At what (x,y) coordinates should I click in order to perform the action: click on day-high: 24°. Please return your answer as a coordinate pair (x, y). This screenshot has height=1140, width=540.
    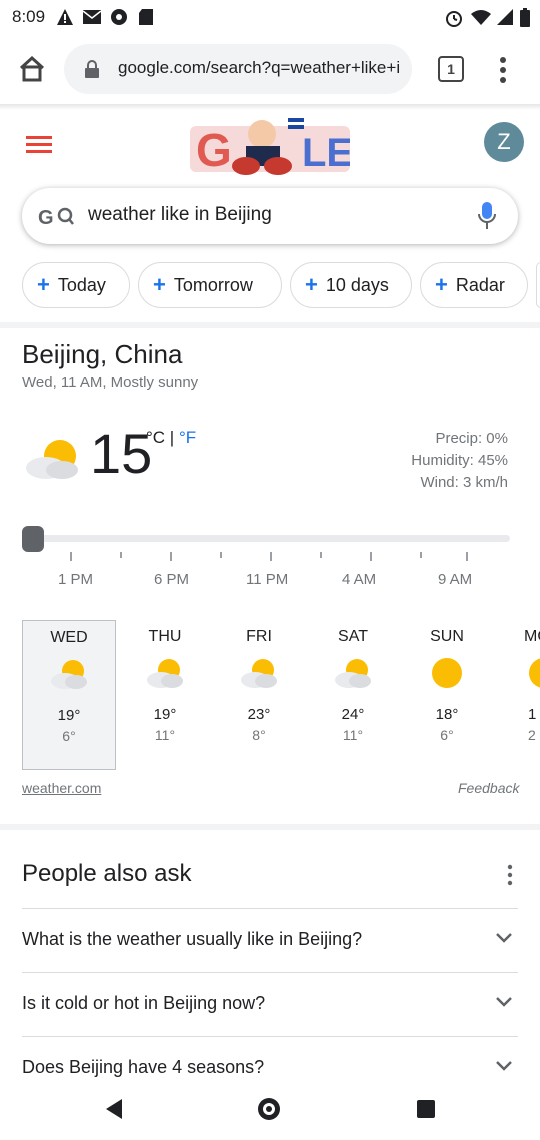
    Looking at the image, I should click on (353, 714).